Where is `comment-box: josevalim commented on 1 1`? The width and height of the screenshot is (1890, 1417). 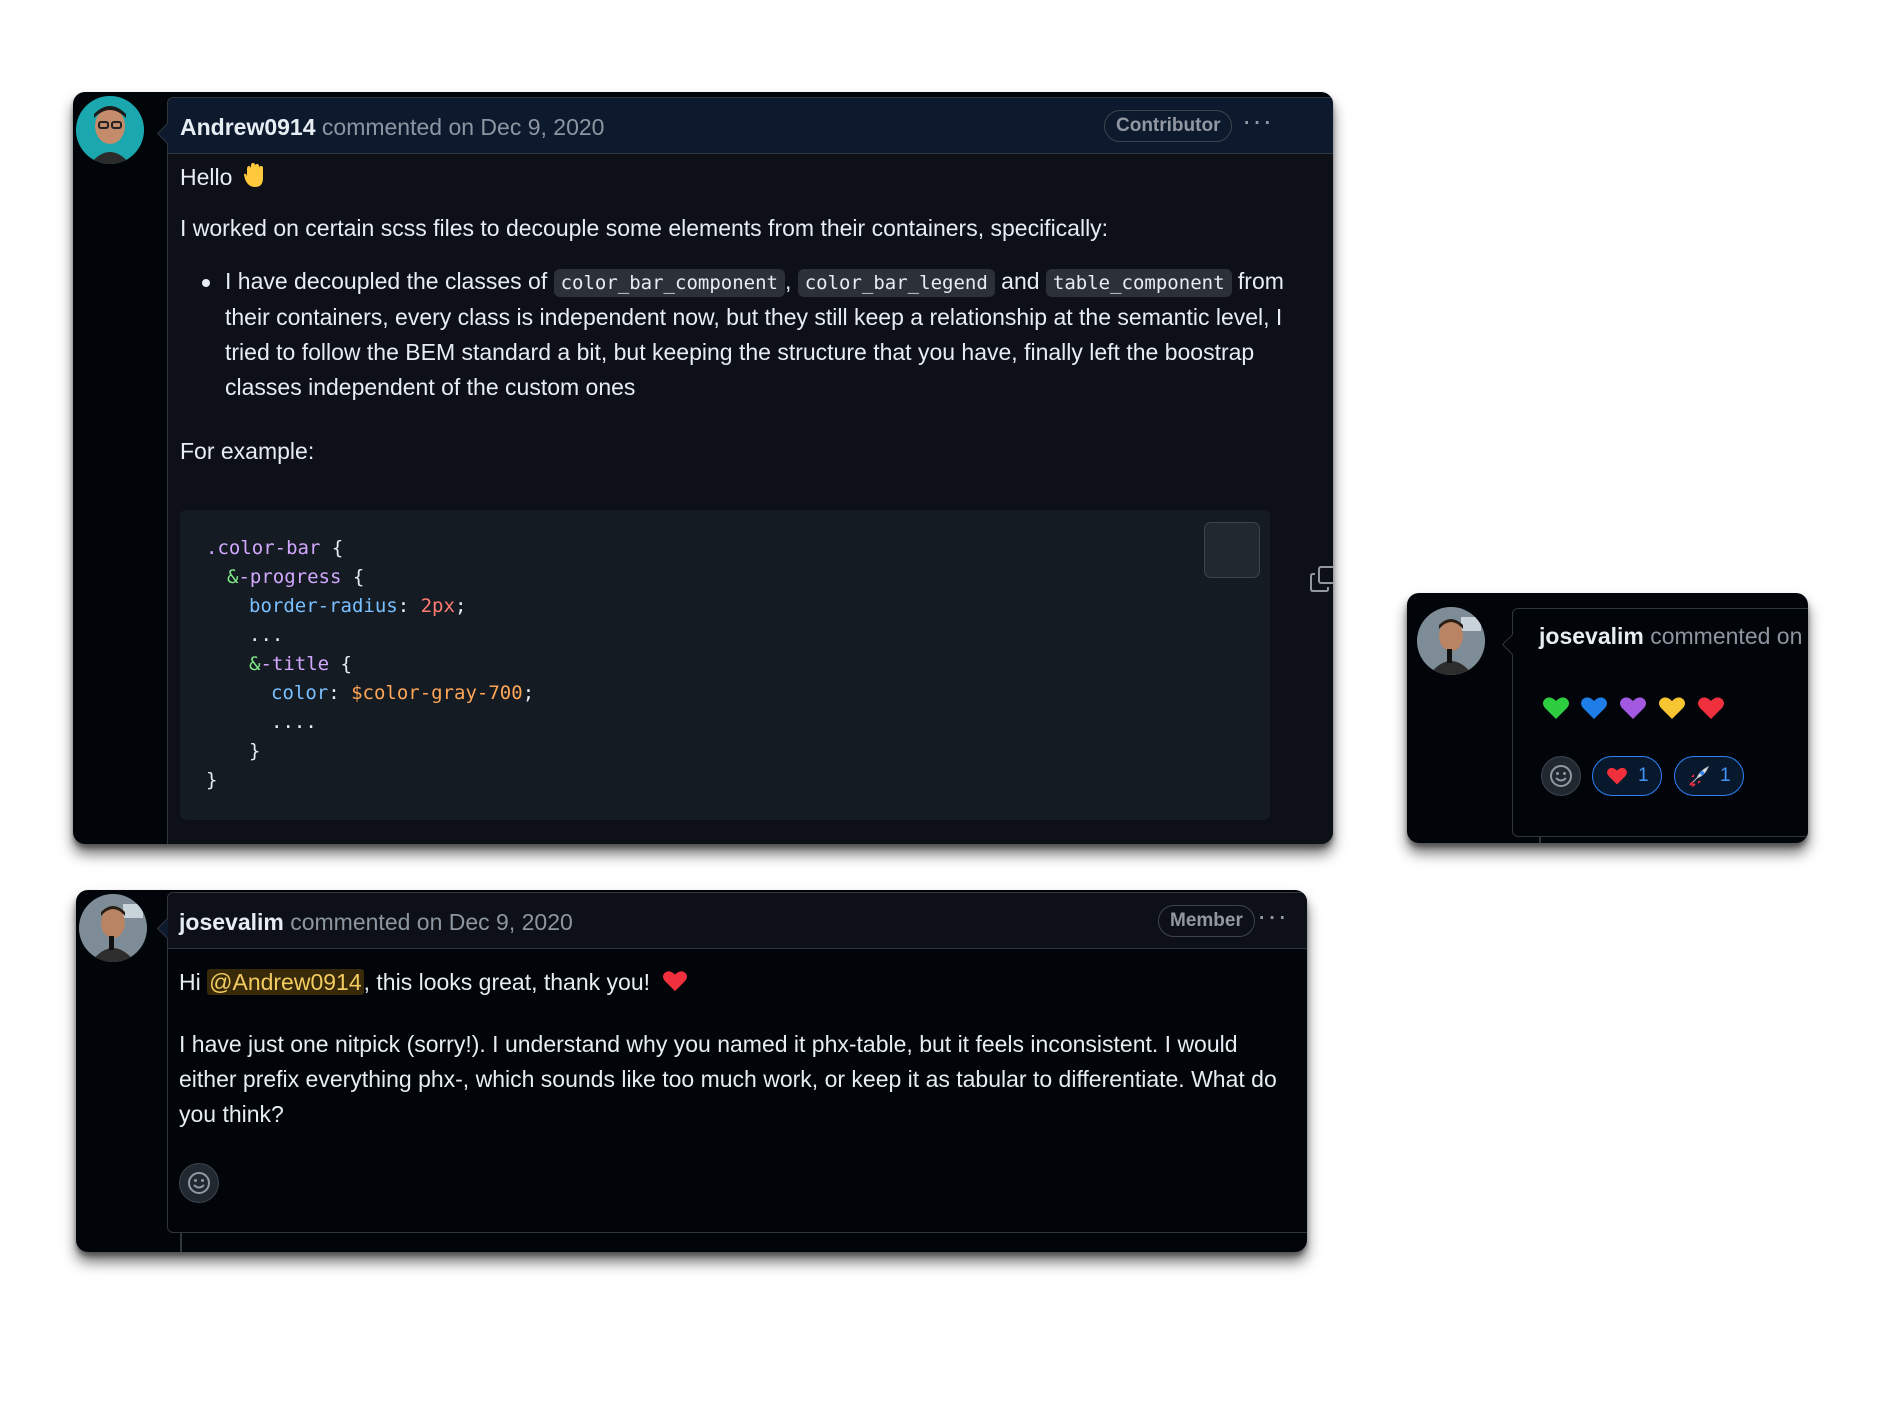 comment-box: josevalim commented on 1 1 is located at coordinates (1654, 722).